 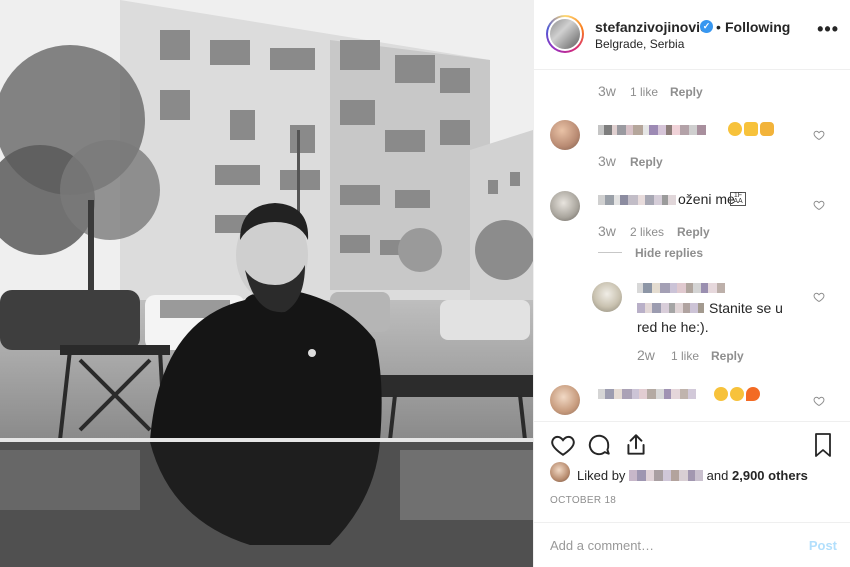 I want to click on reply-text-line1: Stanite se u, so click(x=746, y=308).